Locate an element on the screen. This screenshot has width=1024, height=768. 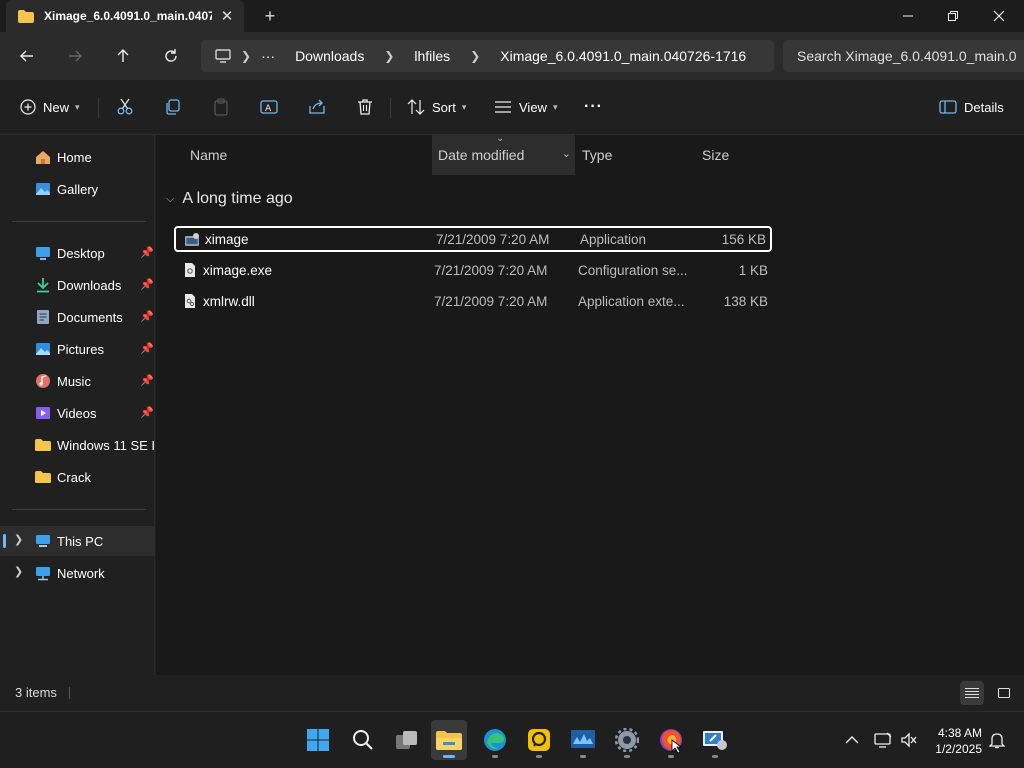
tiles-view-button is located at coordinates (1004, 693).